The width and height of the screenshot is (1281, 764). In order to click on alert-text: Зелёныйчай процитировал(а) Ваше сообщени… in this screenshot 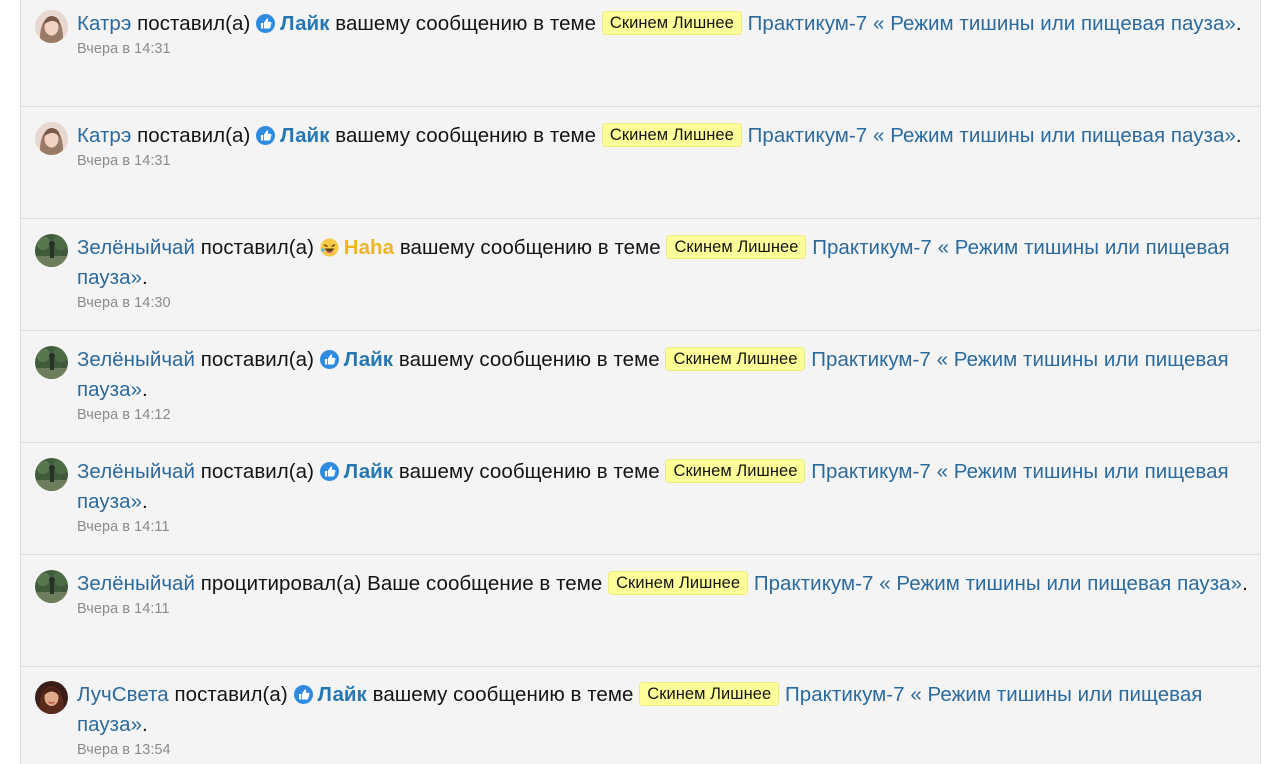, I will do `click(664, 593)`.